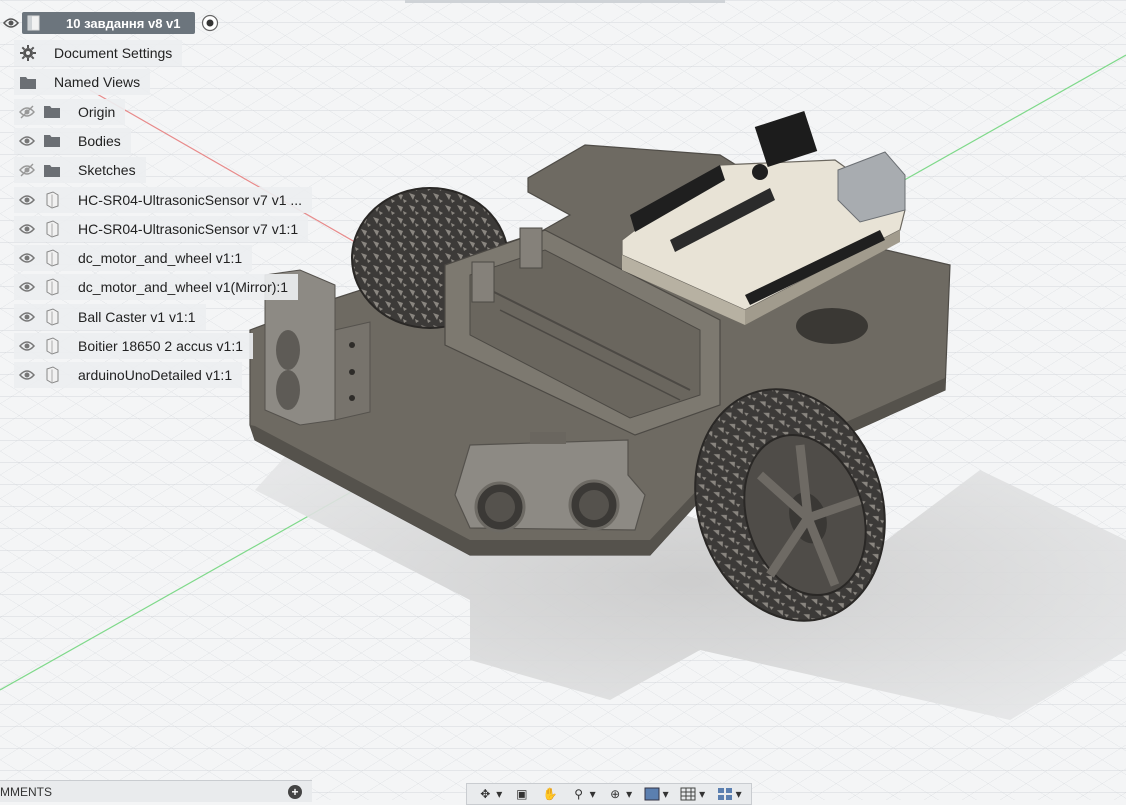 The image size is (1126, 805). I want to click on browser-item: Bodies, so click(72, 140).